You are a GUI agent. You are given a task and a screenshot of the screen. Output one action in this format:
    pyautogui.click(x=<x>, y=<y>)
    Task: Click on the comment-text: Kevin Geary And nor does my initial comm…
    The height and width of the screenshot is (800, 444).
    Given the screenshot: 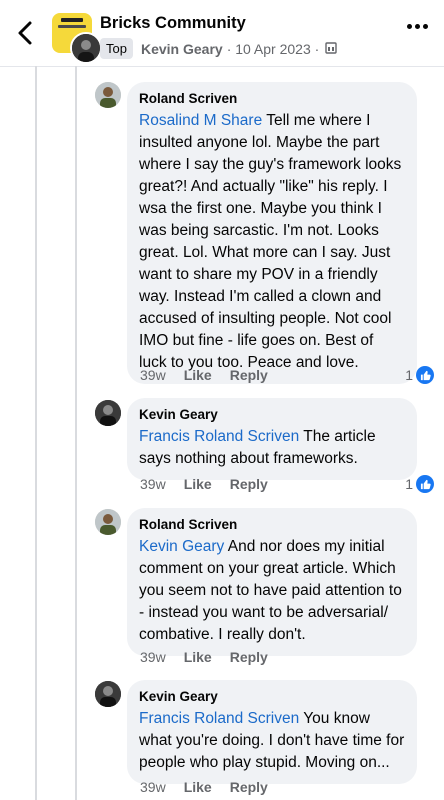 What is the action you would take?
    pyautogui.click(x=270, y=590)
    